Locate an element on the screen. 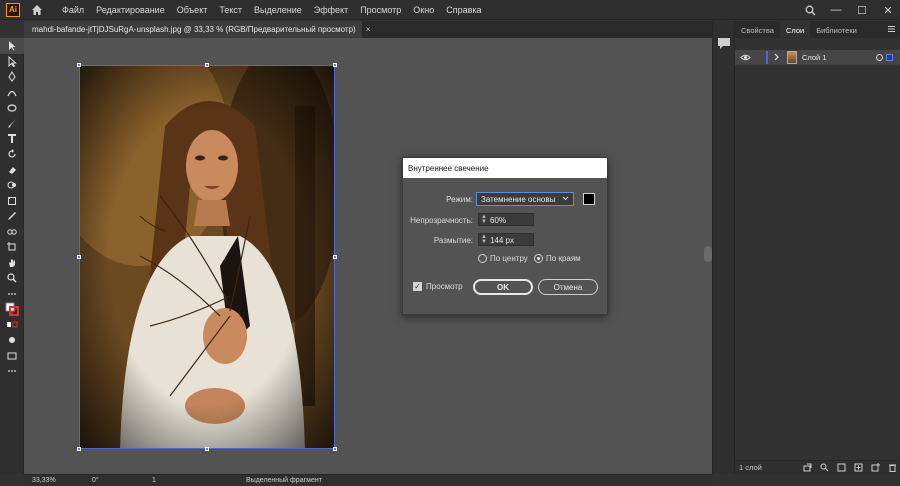  clipping-mask-icon is located at coordinates (841, 467).